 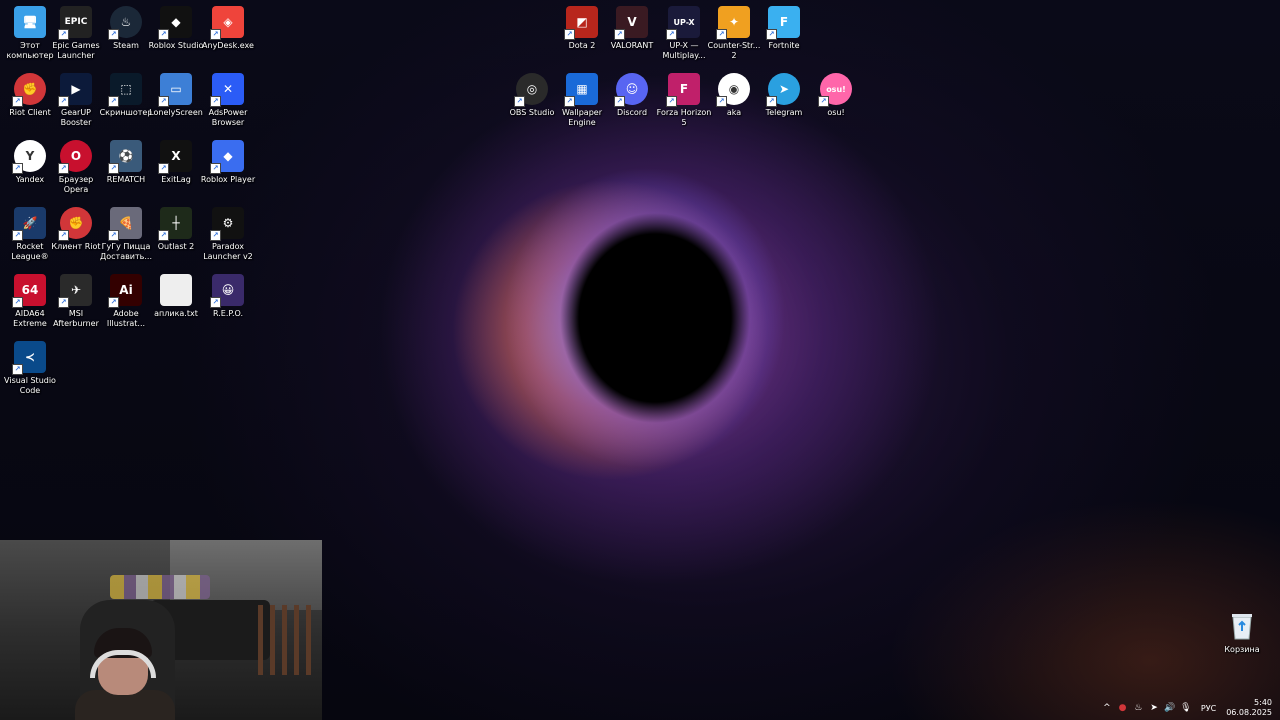 I want to click on desktop-icon-roblox-player: ◆ ↗ Roblox Player, so click(x=228, y=162).